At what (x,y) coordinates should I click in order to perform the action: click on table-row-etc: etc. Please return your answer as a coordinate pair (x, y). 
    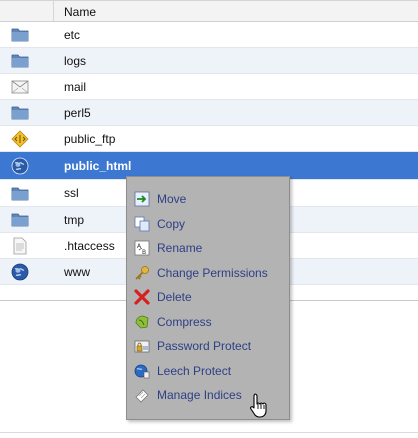
    Looking at the image, I should click on (209, 35).